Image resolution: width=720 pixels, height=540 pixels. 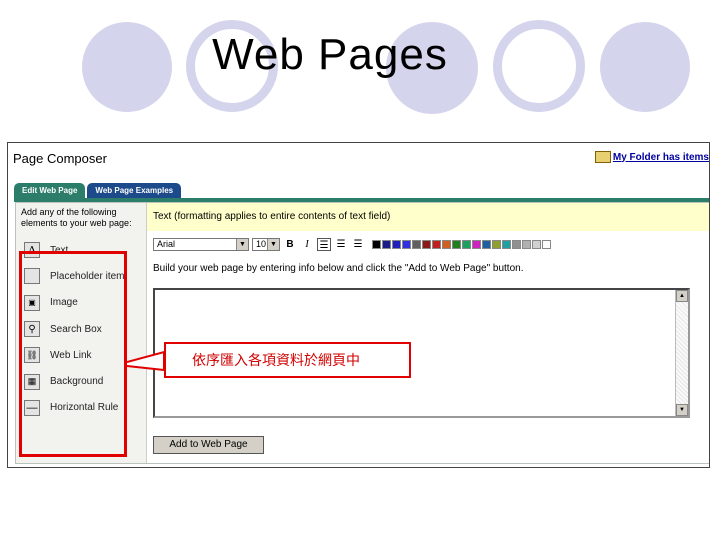 I want to click on callout-text: 依序匯入各項資料於網頁中, so click(x=276, y=361).